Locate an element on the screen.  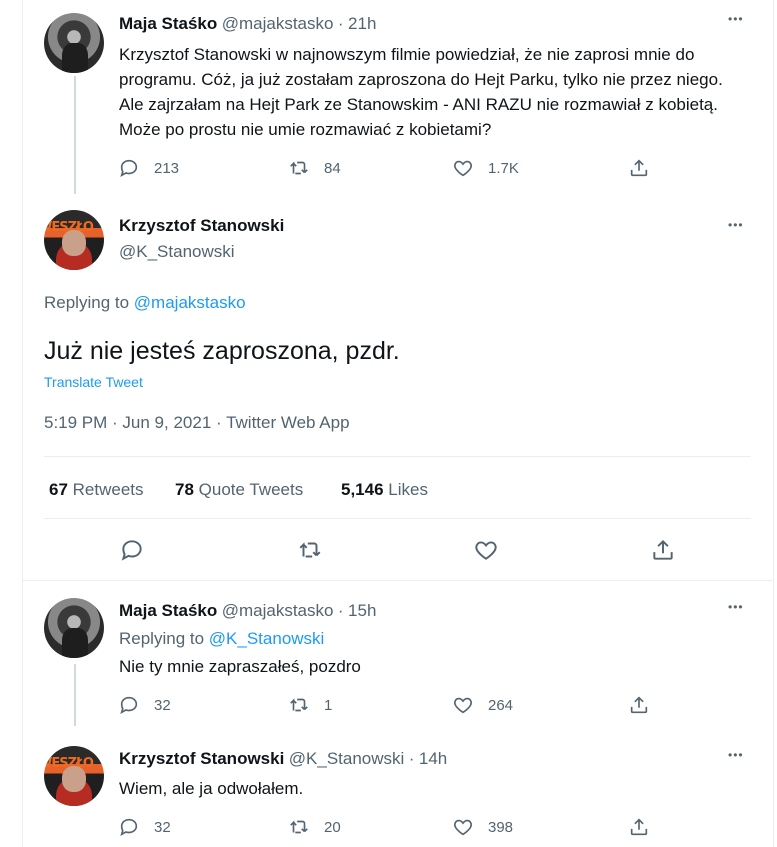
reply-button is located at coordinates (132, 550).